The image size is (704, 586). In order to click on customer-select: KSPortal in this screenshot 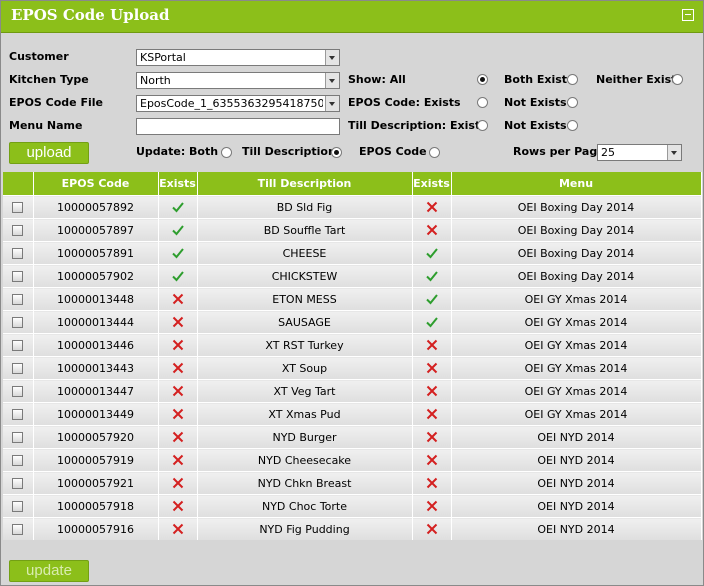, I will do `click(238, 57)`.